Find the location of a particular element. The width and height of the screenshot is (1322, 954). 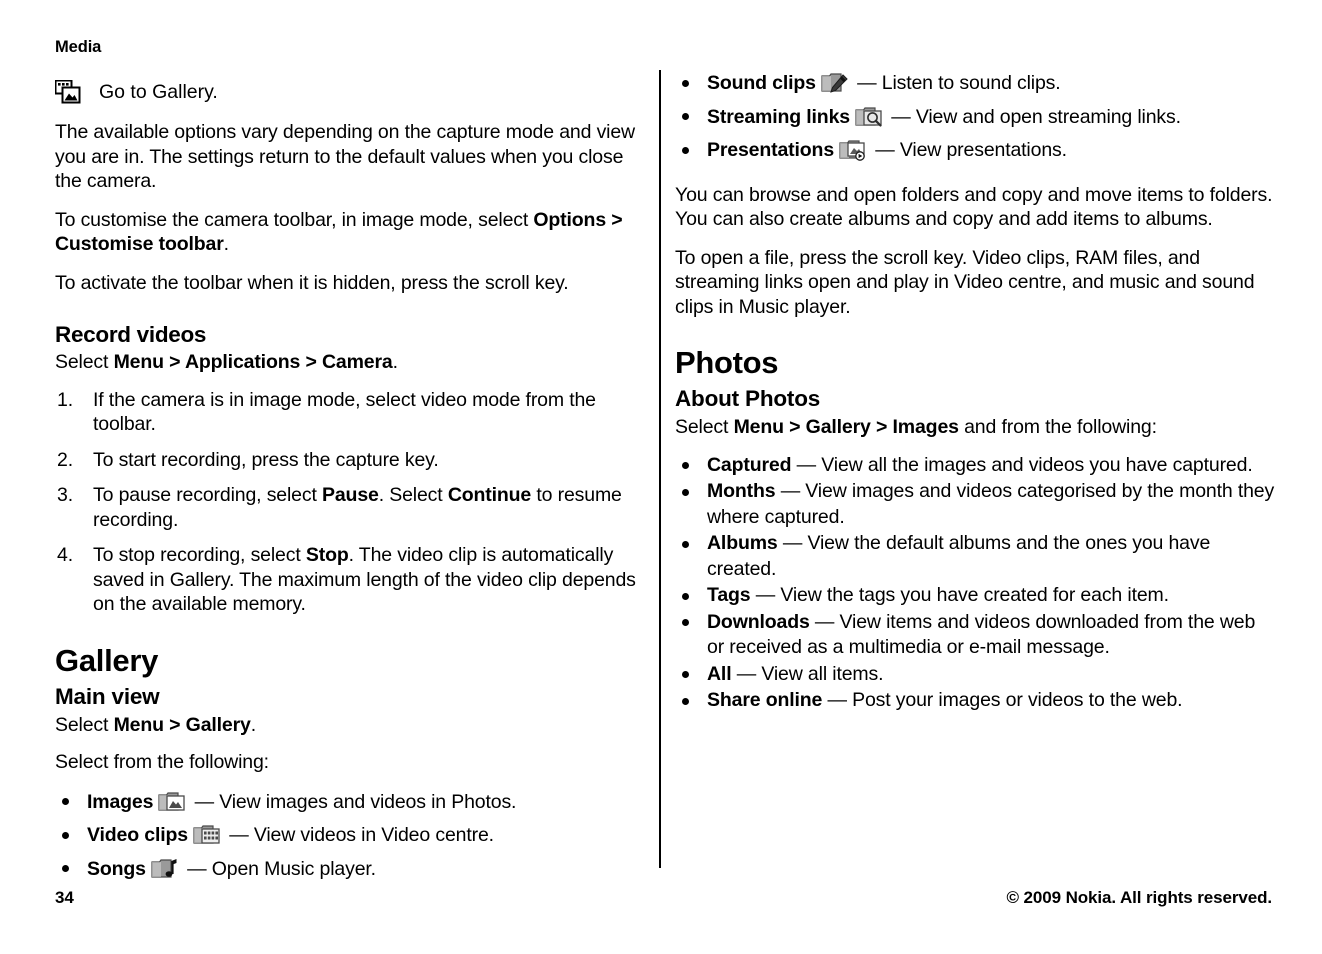

path-suffix: . is located at coordinates (395, 362).